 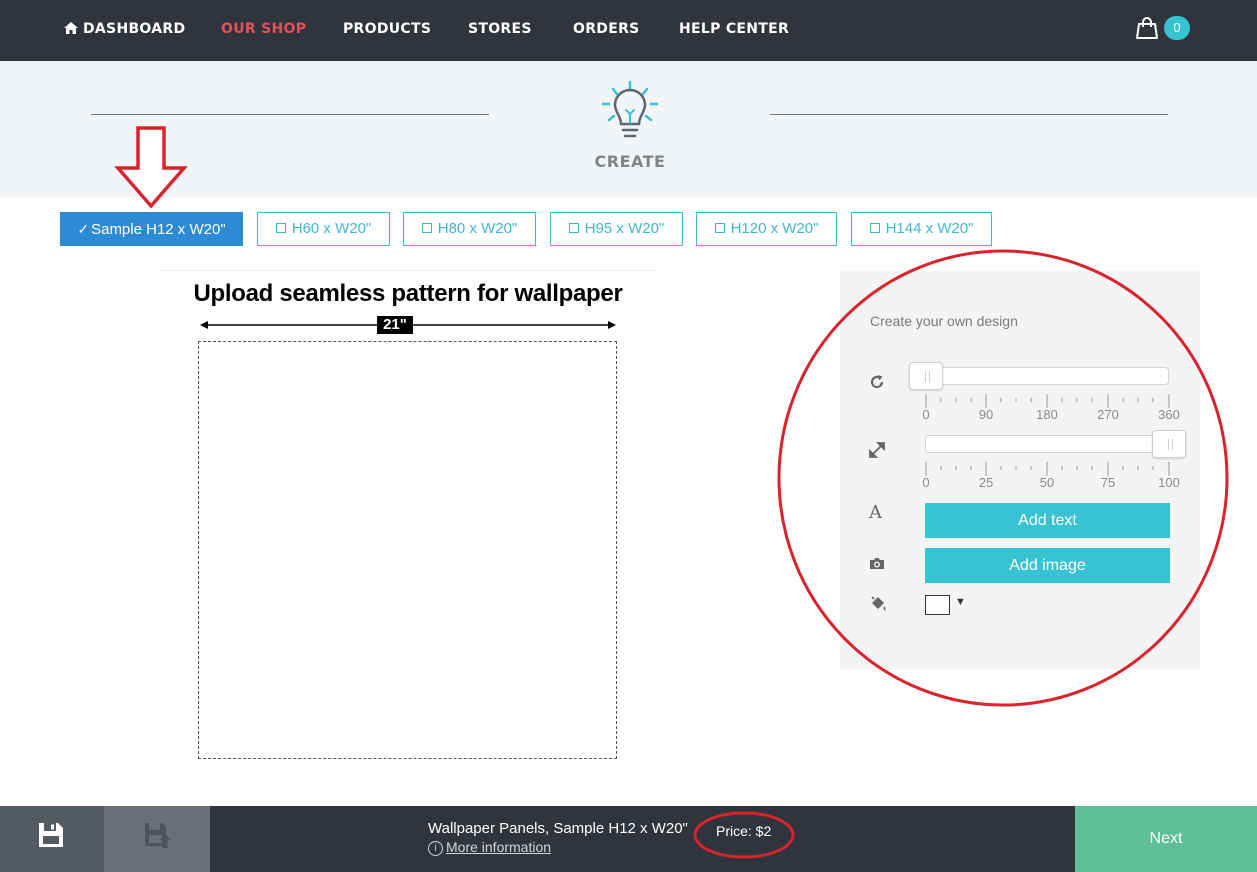 What do you see at coordinates (624, 228) in the screenshot?
I see `size-tab-label: H95 x W20"` at bounding box center [624, 228].